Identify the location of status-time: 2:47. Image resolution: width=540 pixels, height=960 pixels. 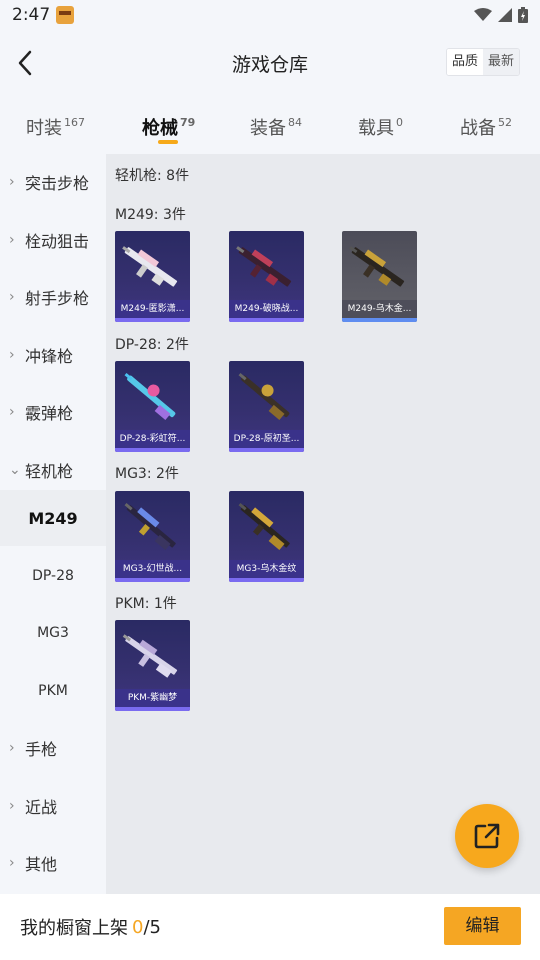
(31, 15).